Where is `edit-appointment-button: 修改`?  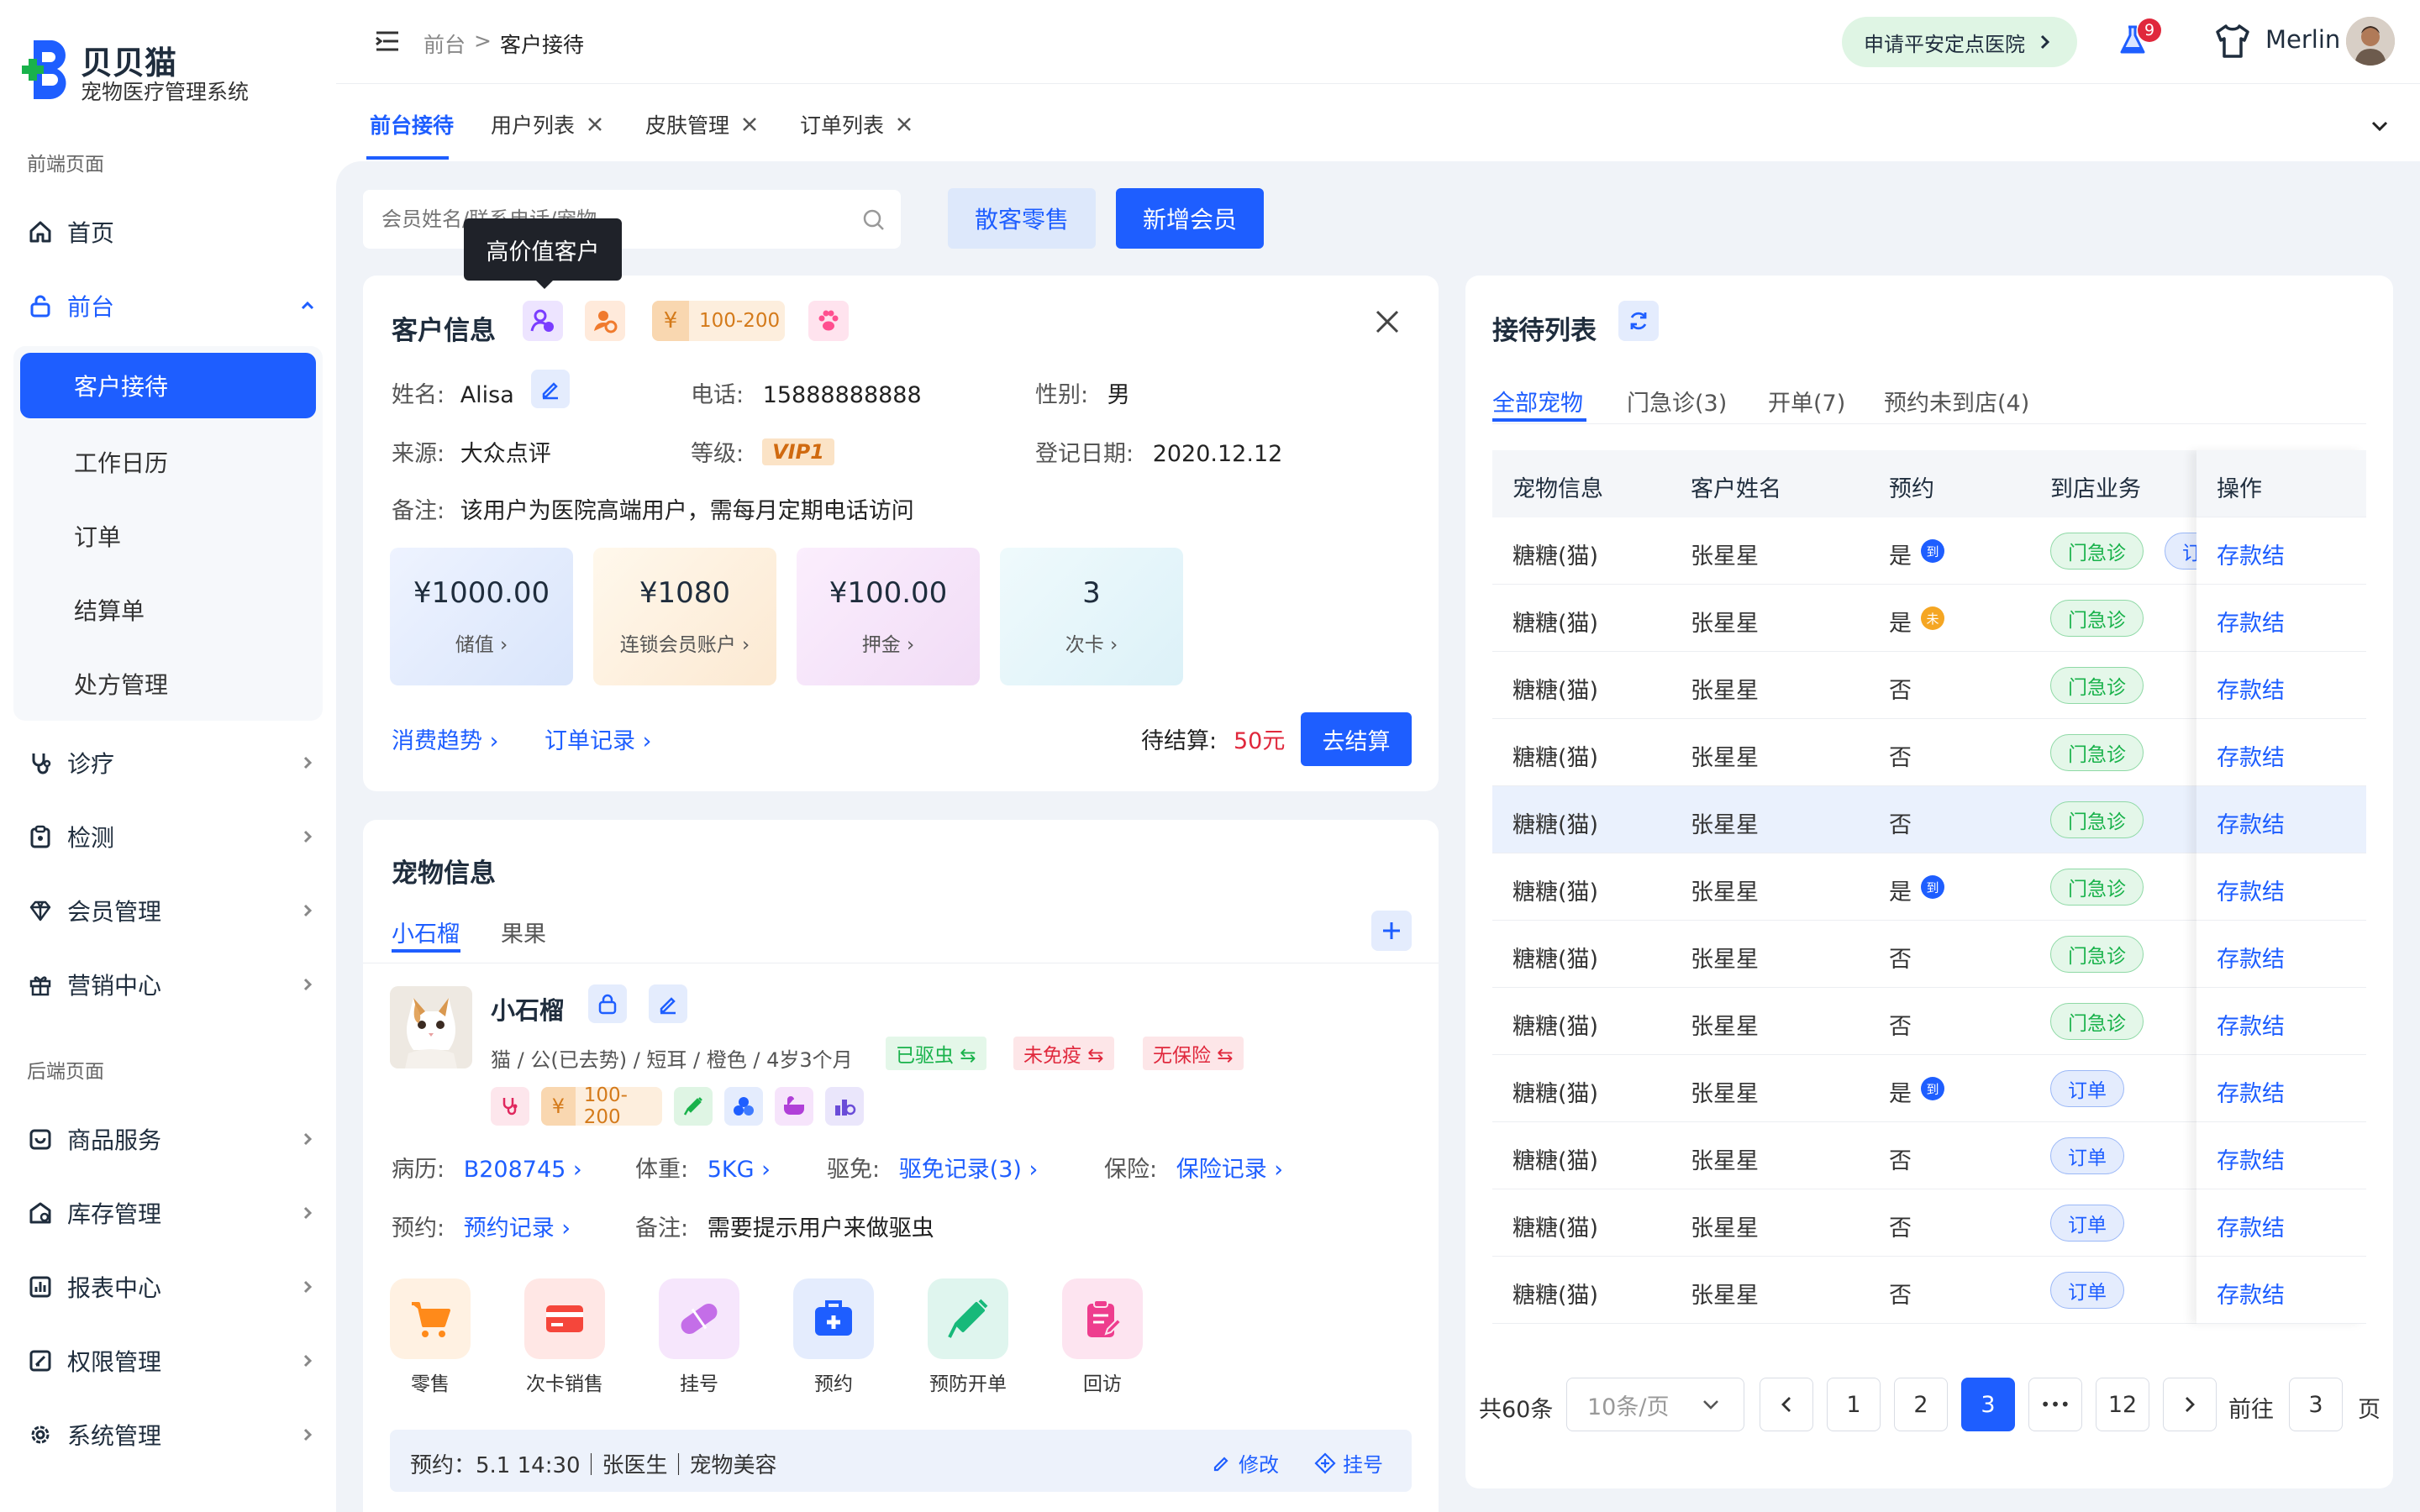
edit-appointment-button: 修改 is located at coordinates (1245, 1463).